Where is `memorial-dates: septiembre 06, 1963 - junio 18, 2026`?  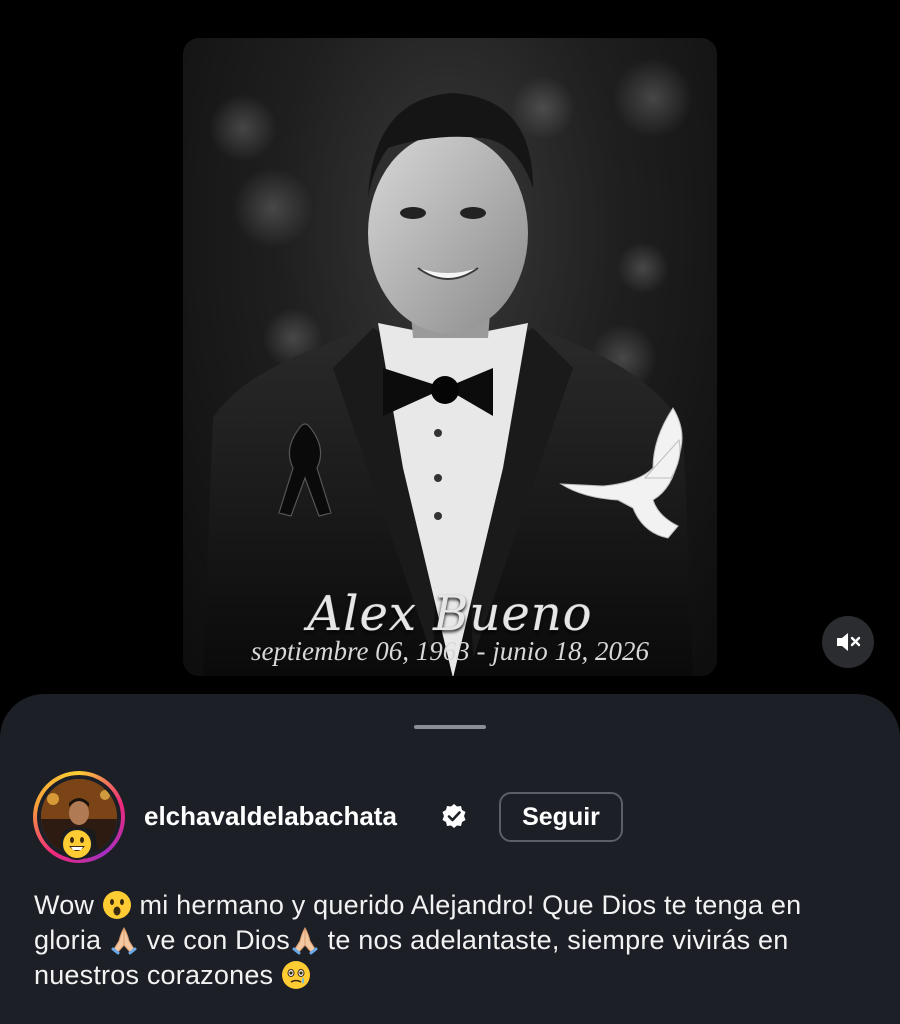
memorial-dates: septiembre 06, 1963 - junio 18, 2026 is located at coordinates (450, 651).